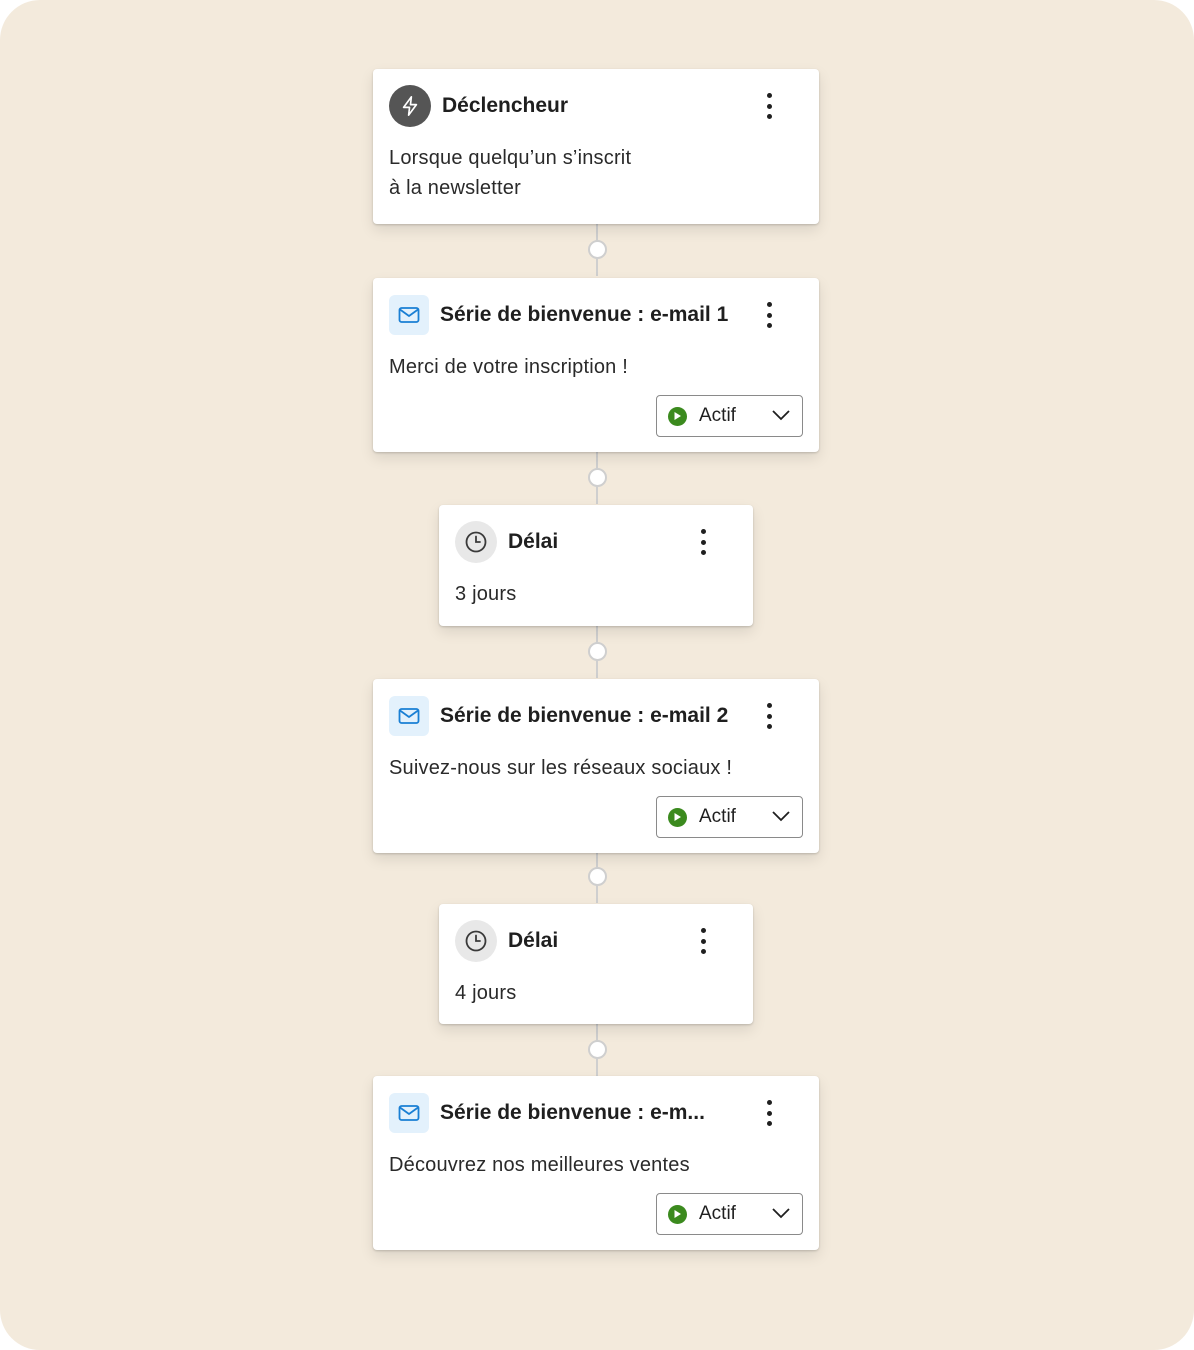 The width and height of the screenshot is (1194, 1350). Describe the element at coordinates (584, 314) in the screenshot. I see `card-title: Série de bienvenue : e-mail 1` at that location.